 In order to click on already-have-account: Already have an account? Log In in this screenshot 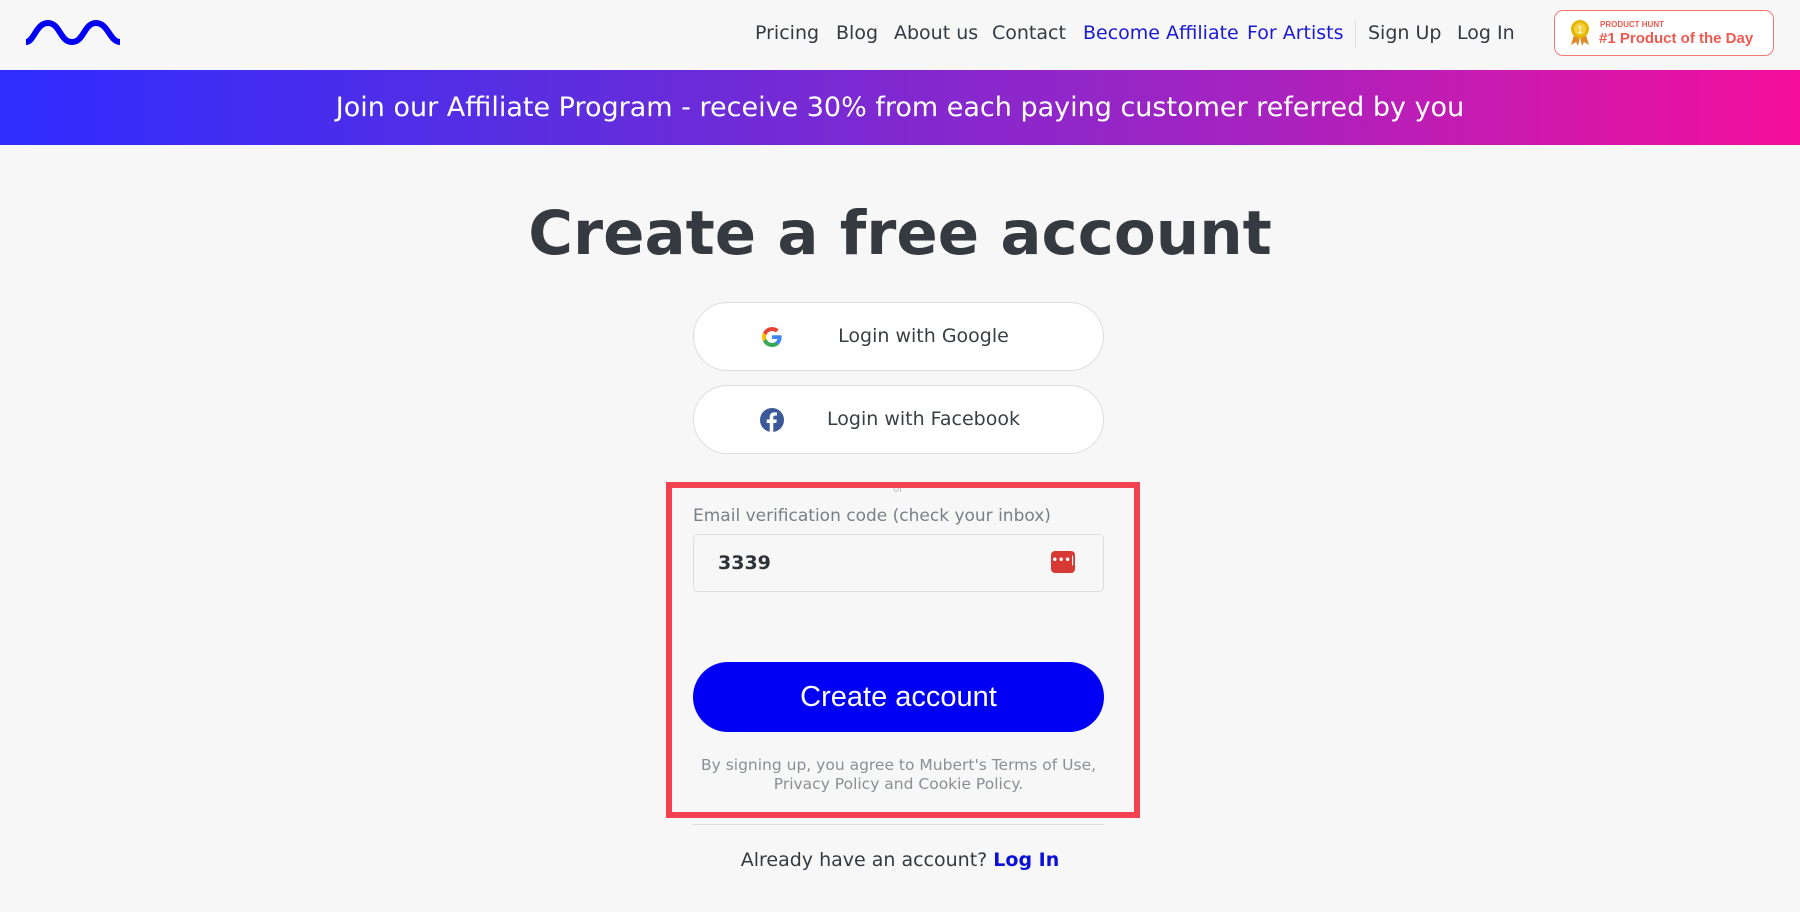, I will do `click(900, 860)`.